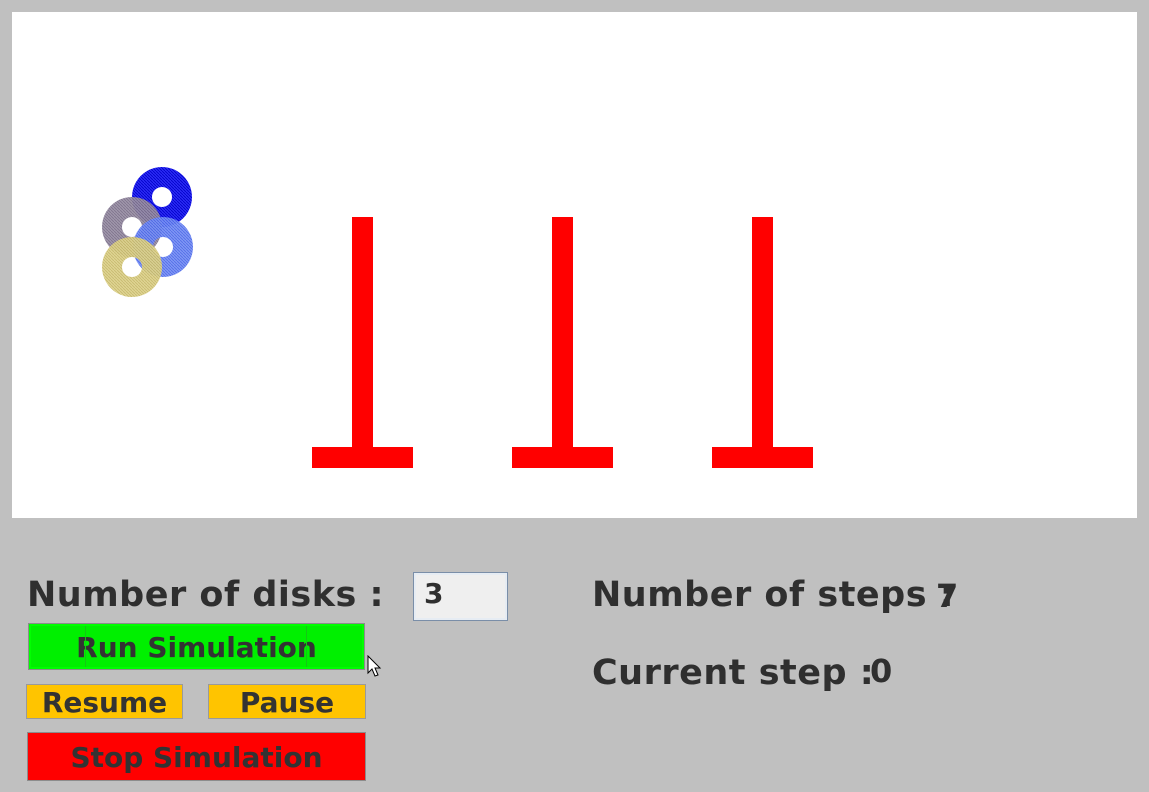 This screenshot has height=792, width=1149. What do you see at coordinates (773, 595) in the screenshot?
I see `steps-label: Number of steps :` at bounding box center [773, 595].